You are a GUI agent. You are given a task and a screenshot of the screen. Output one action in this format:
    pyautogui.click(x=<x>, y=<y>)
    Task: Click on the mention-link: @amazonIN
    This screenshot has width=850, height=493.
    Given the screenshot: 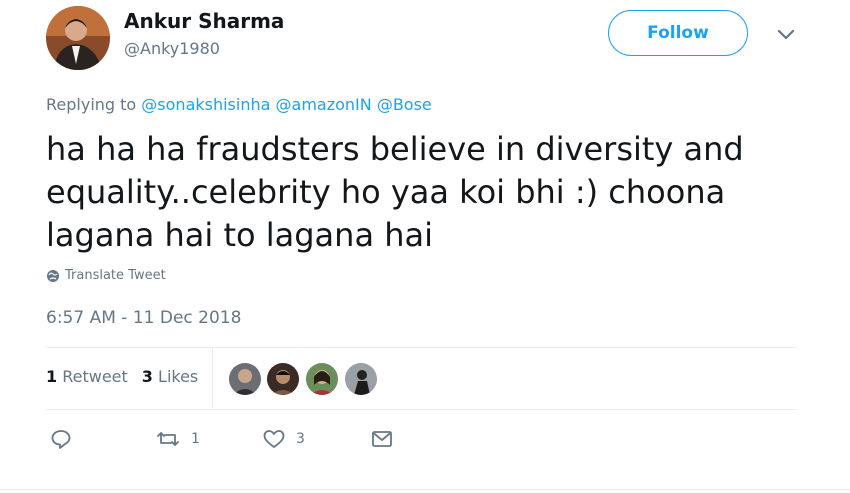 What is the action you would take?
    pyautogui.click(x=324, y=104)
    